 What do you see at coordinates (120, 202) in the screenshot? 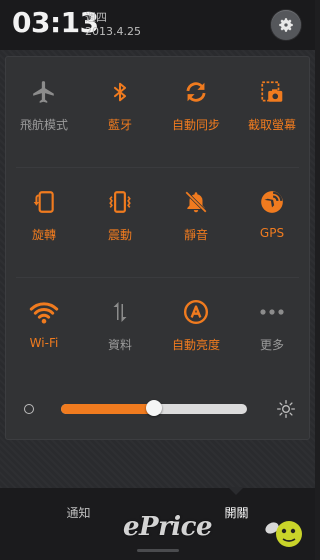
I see `vibrate-icon` at bounding box center [120, 202].